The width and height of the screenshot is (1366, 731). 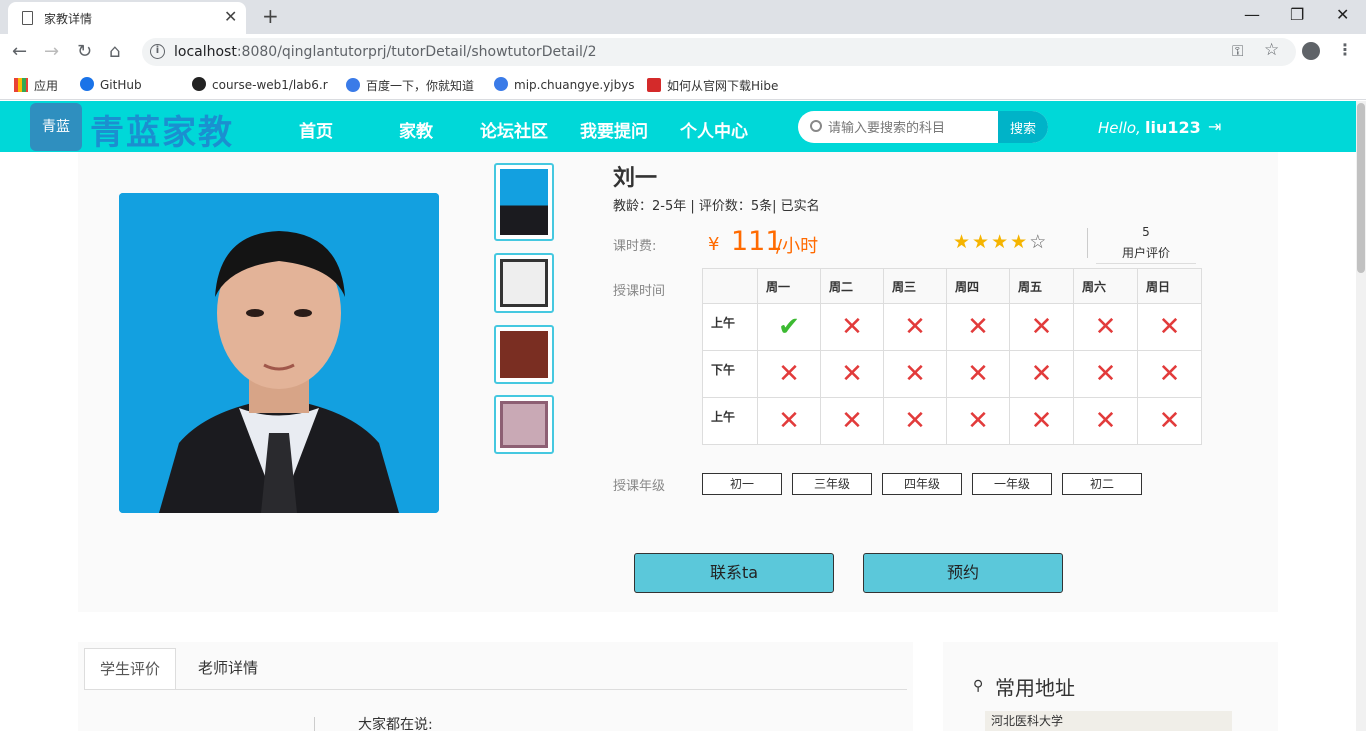 What do you see at coordinates (230, 16) in the screenshot?
I see `close-tab-icon: ✕` at bounding box center [230, 16].